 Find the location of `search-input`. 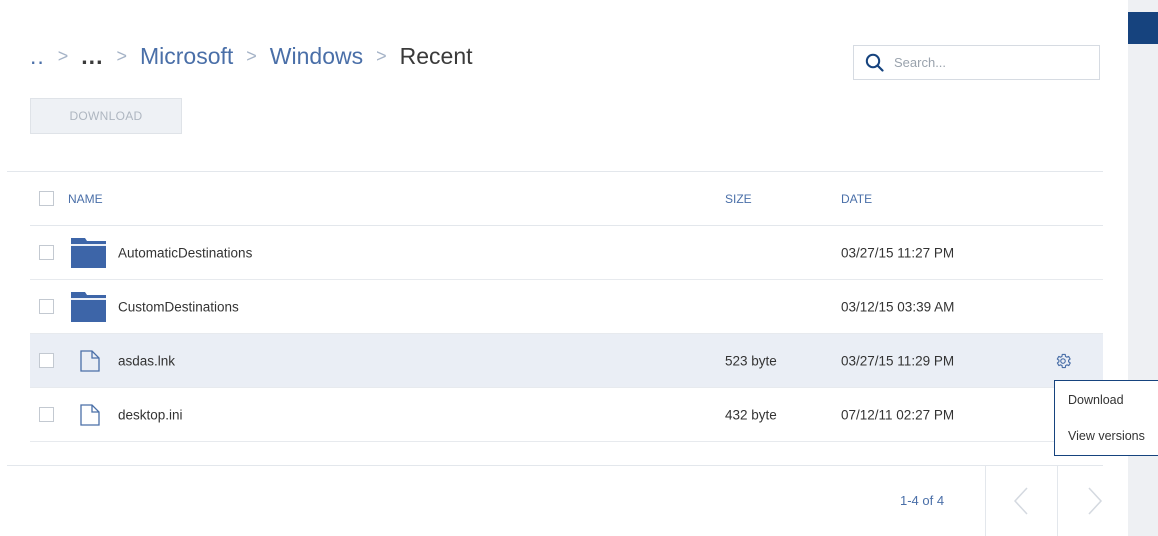

search-input is located at coordinates (989, 62).